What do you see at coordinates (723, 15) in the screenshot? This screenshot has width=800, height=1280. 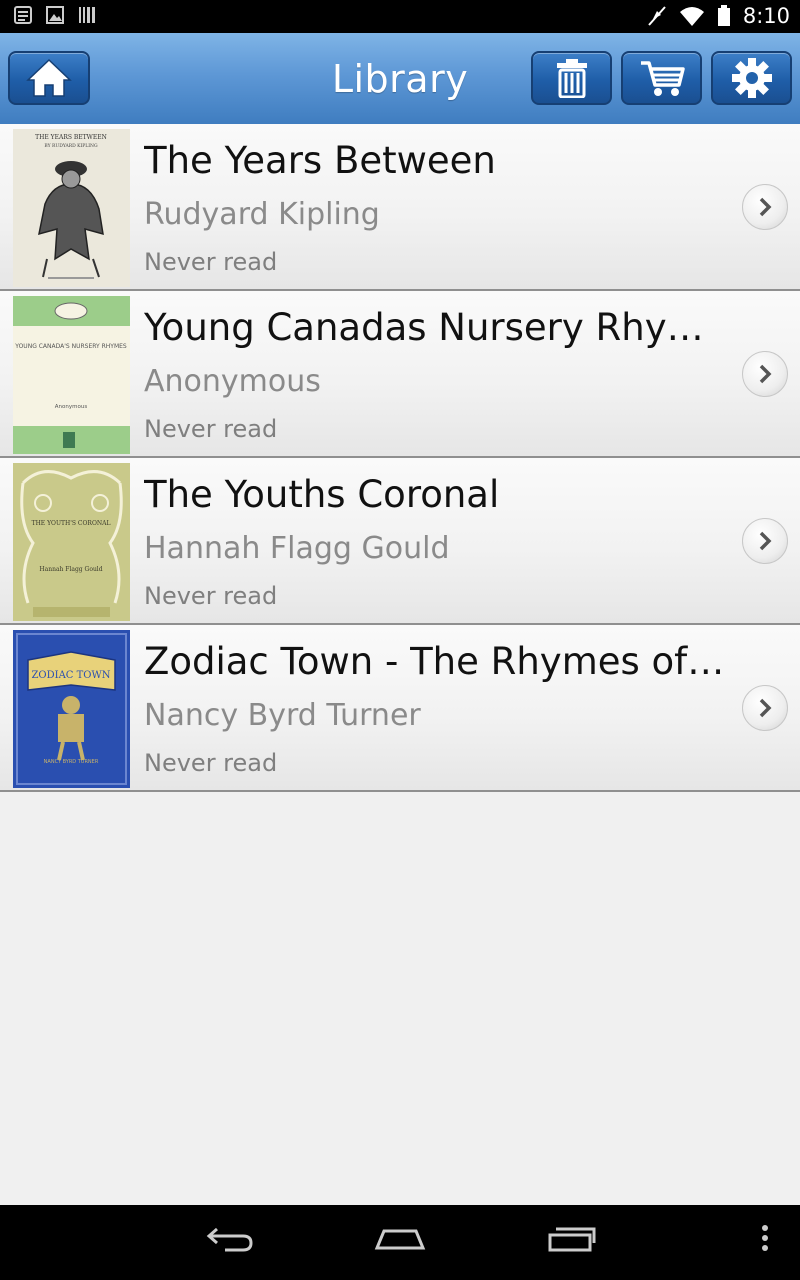 I see `battery-icon` at bounding box center [723, 15].